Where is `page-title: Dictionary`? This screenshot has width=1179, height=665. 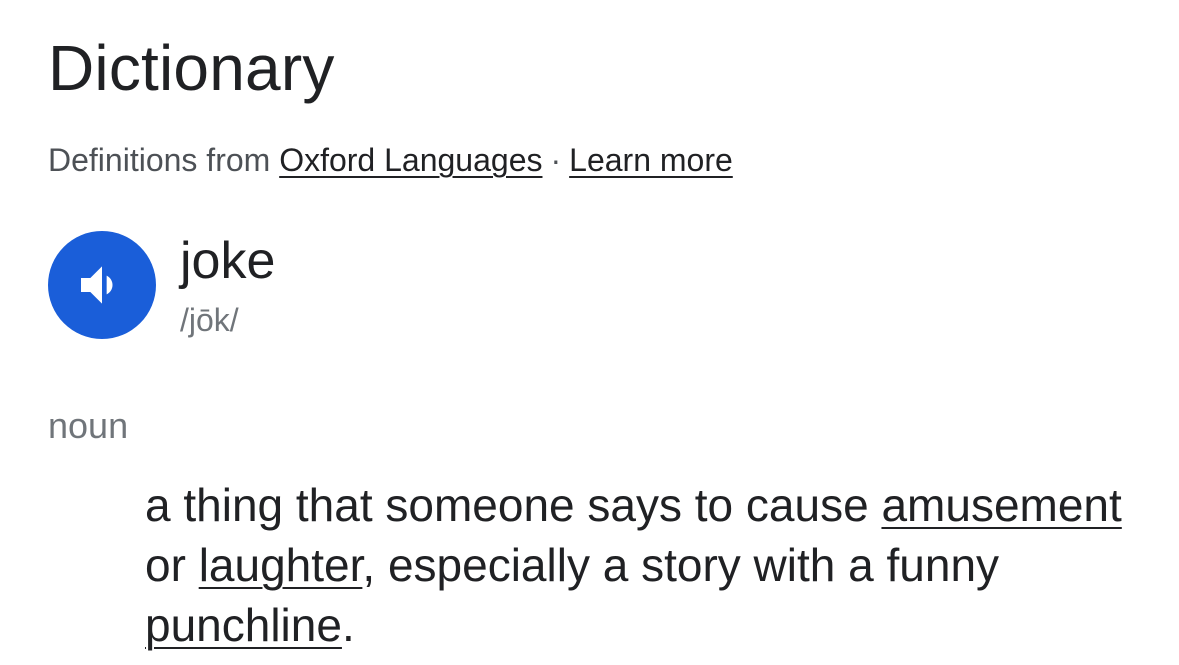 page-title: Dictionary is located at coordinates (191, 68).